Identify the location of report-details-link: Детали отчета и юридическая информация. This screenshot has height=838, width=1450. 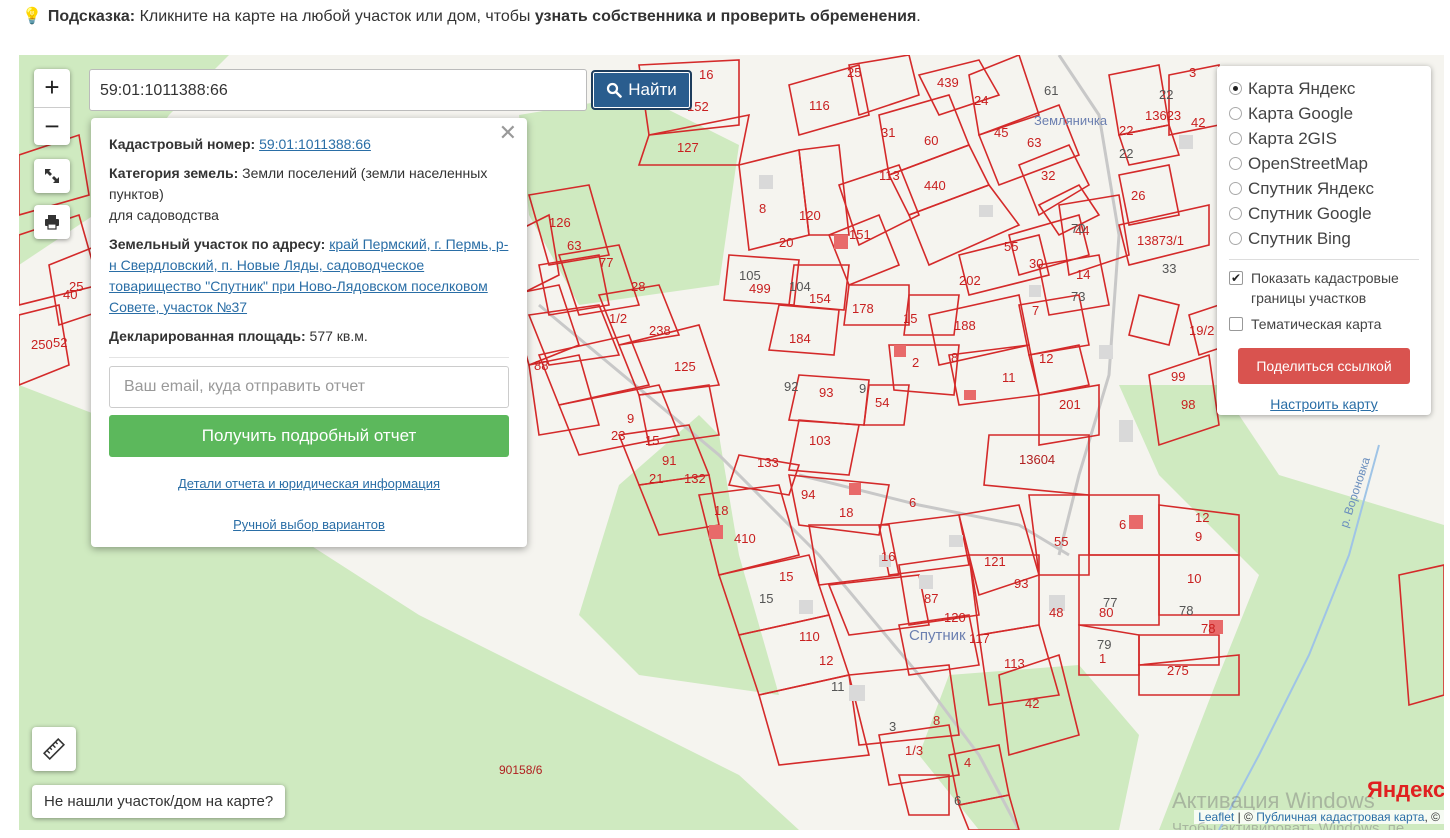
(309, 483).